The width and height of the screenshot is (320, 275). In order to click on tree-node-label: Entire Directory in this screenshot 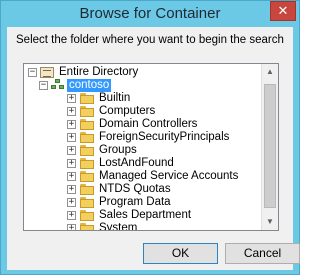, I will do `click(99, 72)`.